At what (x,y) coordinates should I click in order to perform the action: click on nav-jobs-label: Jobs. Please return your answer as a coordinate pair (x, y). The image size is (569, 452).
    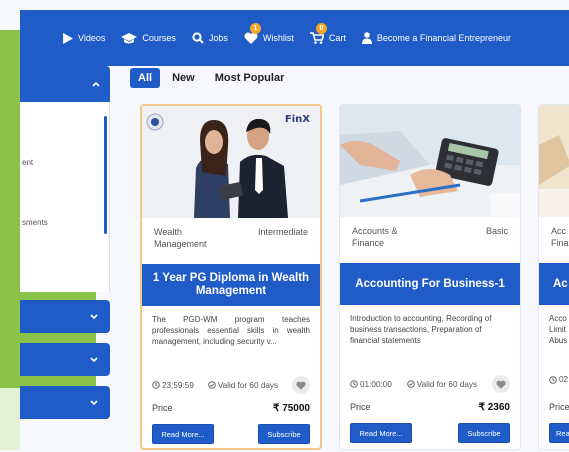
    Looking at the image, I should click on (218, 38).